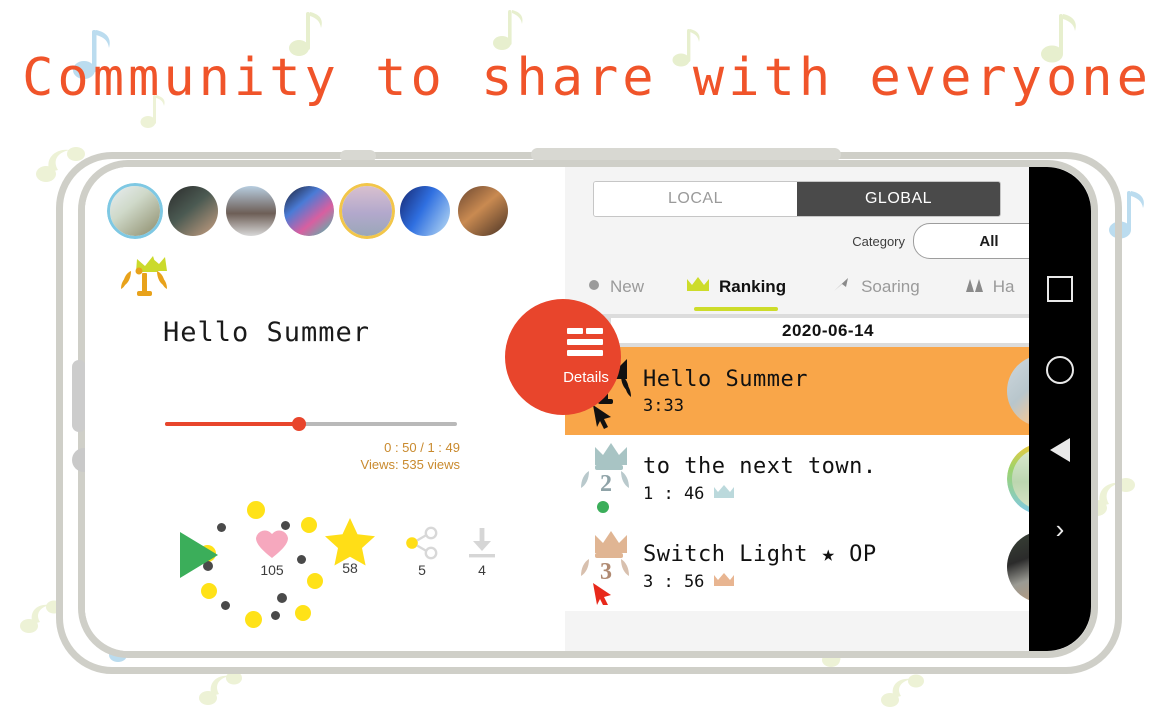  I want to click on rank2-crown-laurel-icon: 2, so click(605, 479).